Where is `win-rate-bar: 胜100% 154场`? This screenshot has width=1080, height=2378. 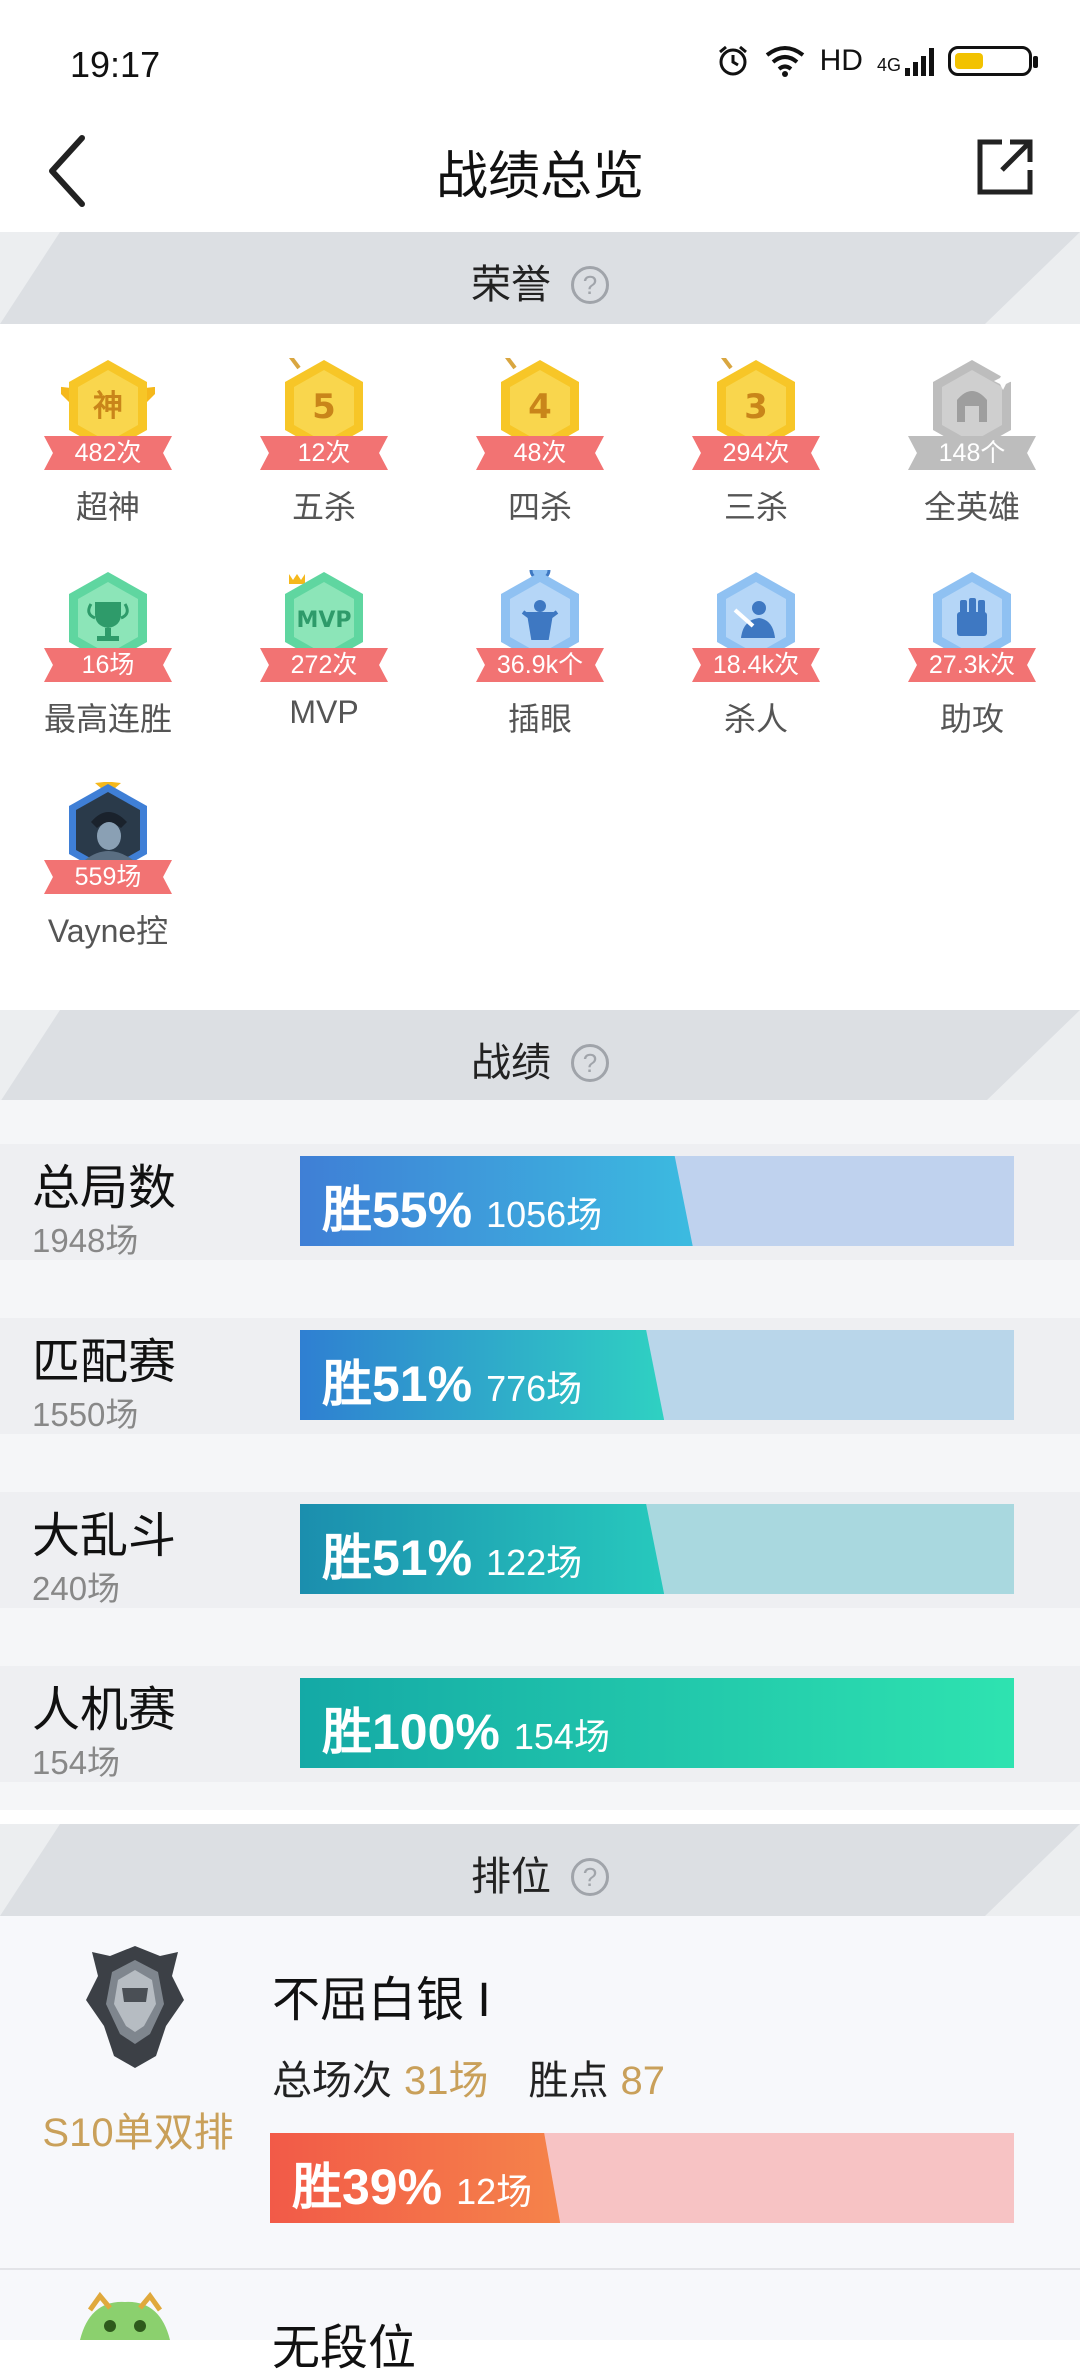 win-rate-bar: 胜100% 154场 is located at coordinates (657, 1723).